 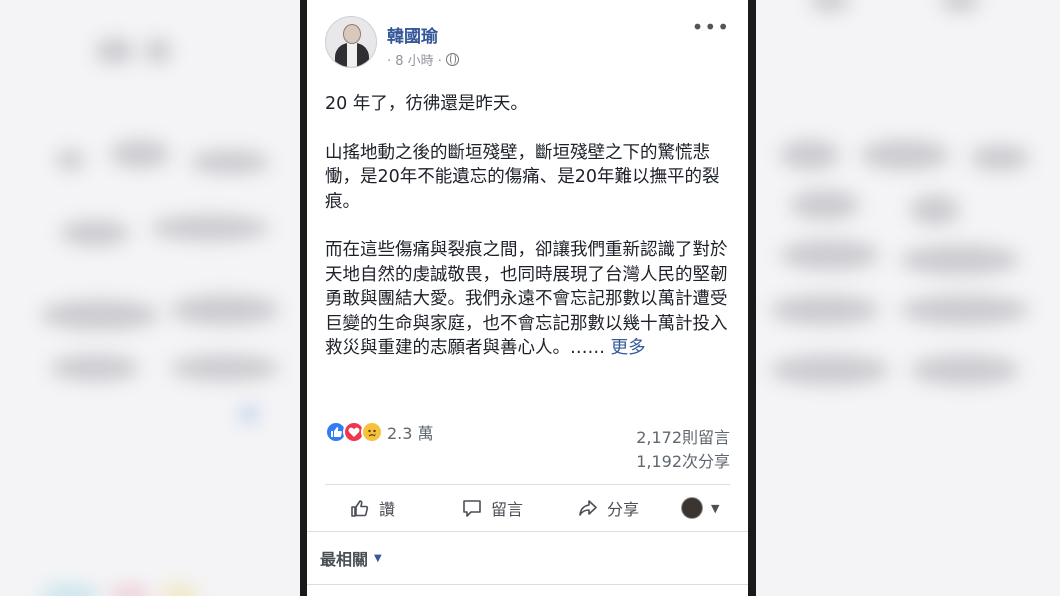 I want to click on comment-button: 留言, so click(x=492, y=508).